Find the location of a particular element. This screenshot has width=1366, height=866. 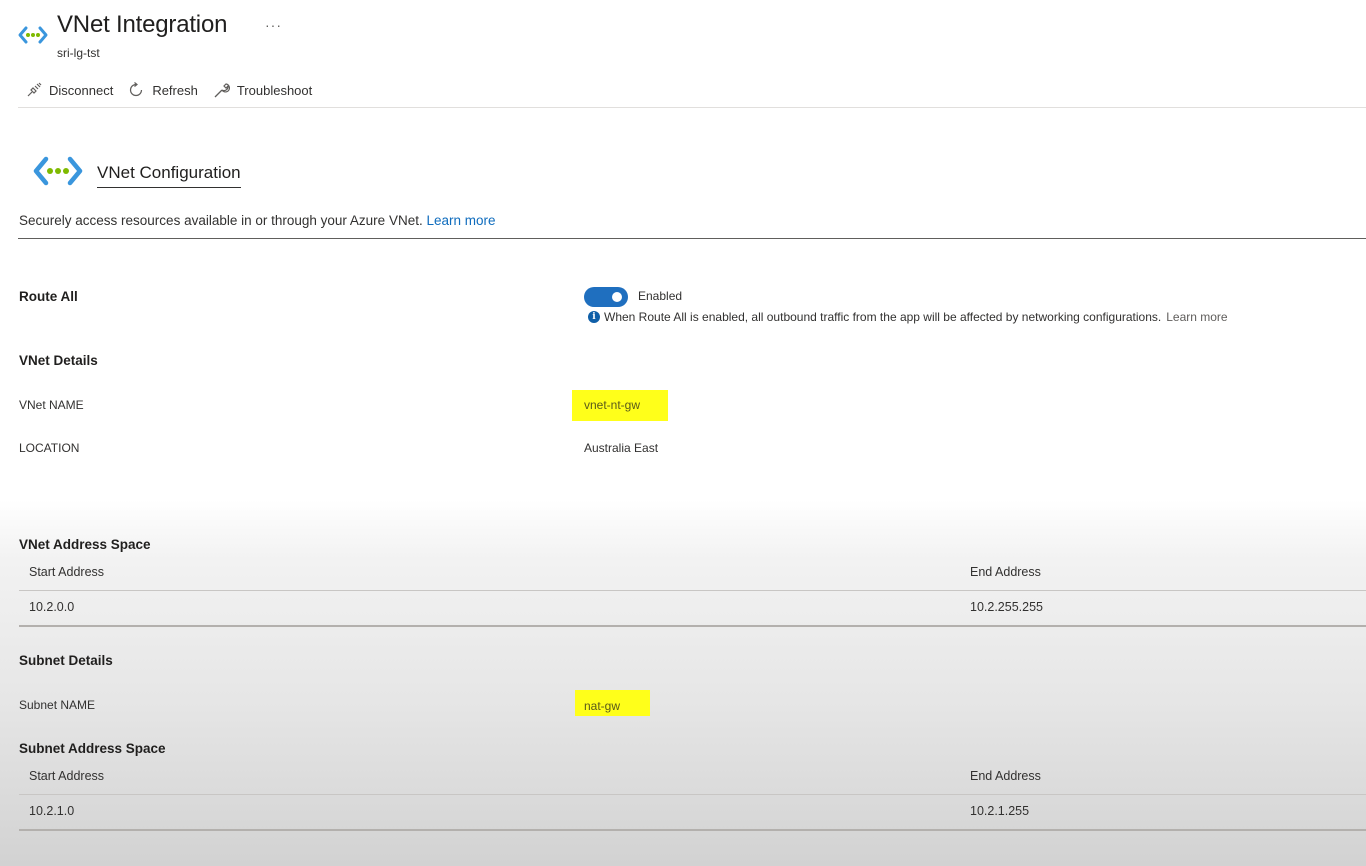

disconnect-button: Disconnect is located at coordinates (69, 90).